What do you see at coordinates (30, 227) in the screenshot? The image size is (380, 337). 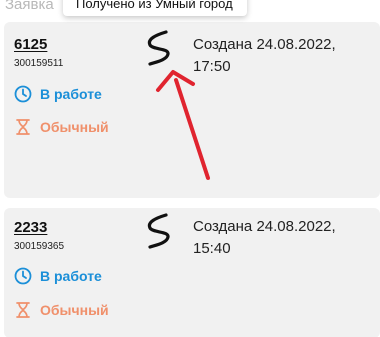 I see `request-number-link: 2233` at bounding box center [30, 227].